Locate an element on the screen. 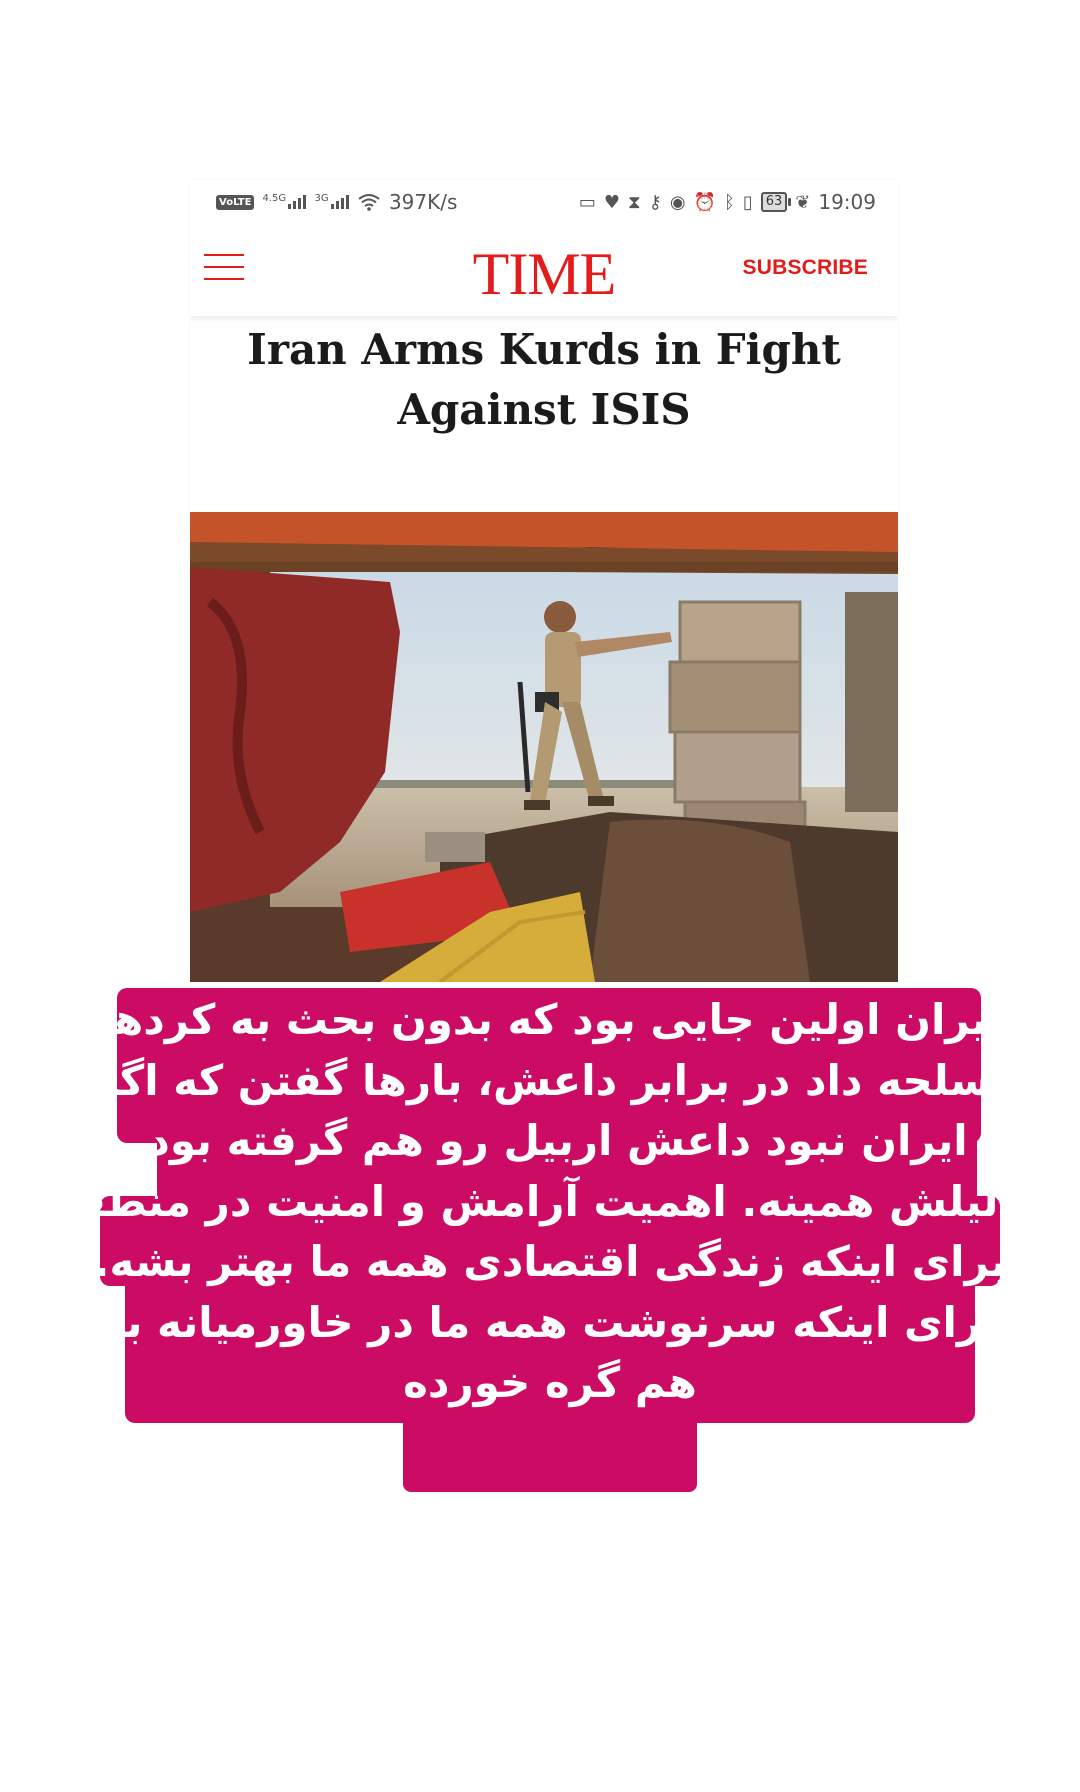  vibrate-icon: ▯ is located at coordinates (747, 202).